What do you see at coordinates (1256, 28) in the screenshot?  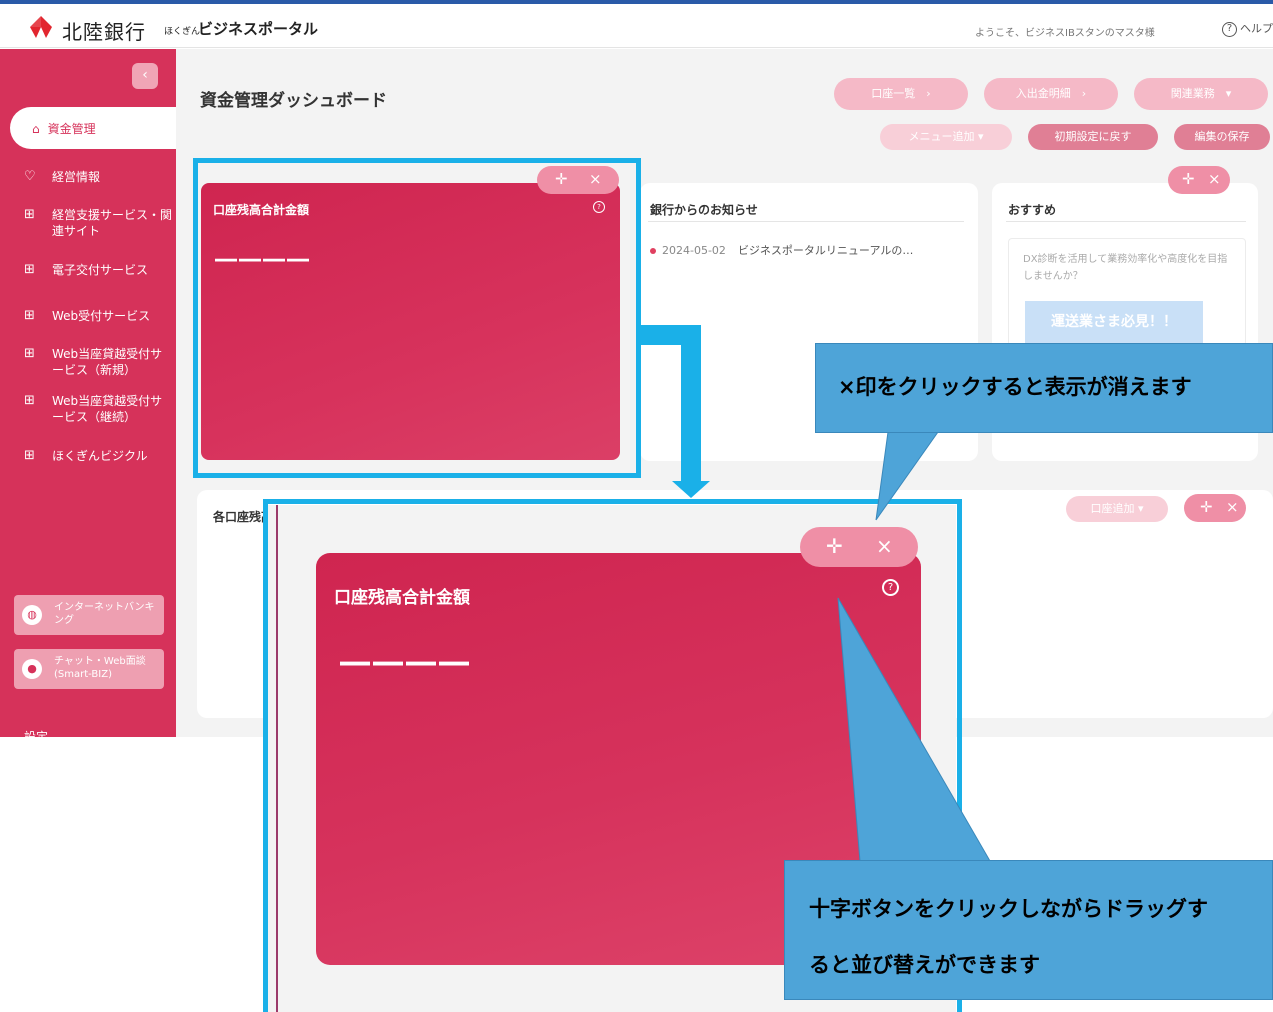 I see `help-label: ヘルプ` at bounding box center [1256, 28].